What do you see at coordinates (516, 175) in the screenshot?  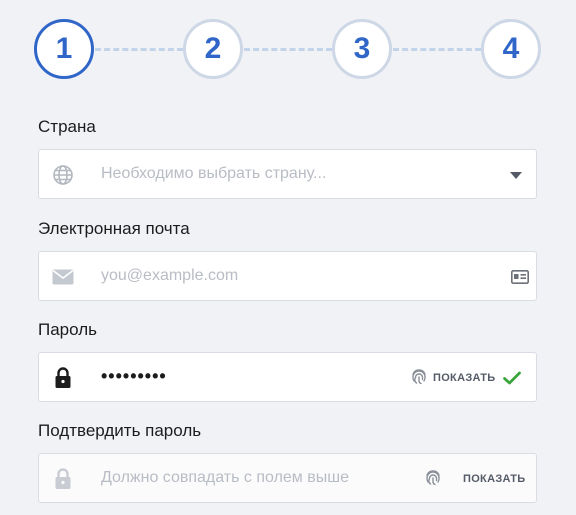 I see `caret-down-icon` at bounding box center [516, 175].